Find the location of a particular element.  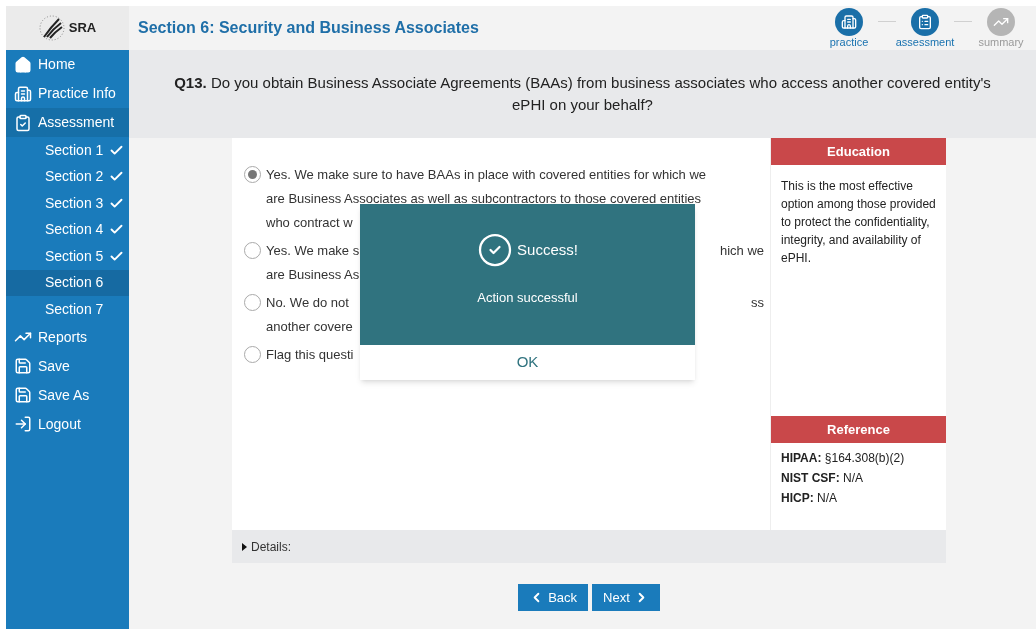

ok-button: OK is located at coordinates (527, 362).